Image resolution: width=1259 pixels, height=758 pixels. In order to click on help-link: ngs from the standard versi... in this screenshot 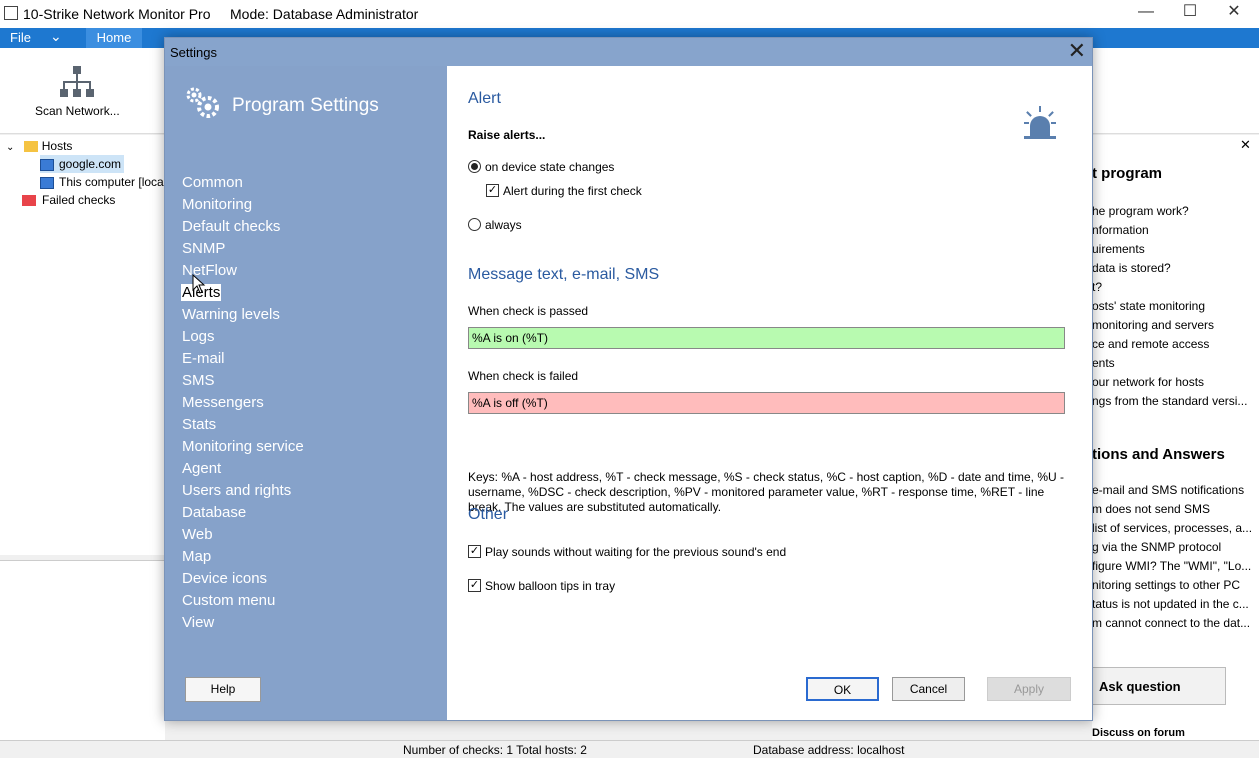, I will do `click(1169, 401)`.